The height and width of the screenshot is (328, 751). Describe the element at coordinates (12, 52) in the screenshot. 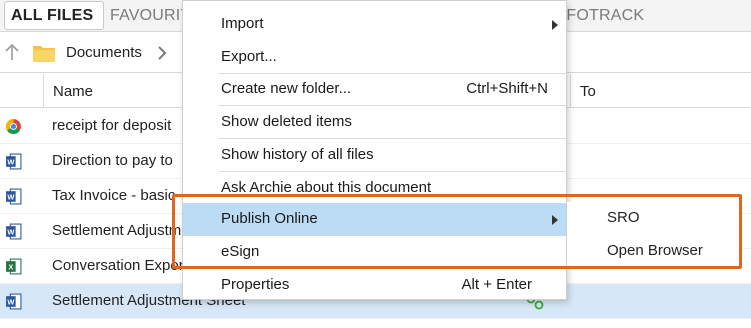

I see `up-arrow-icon` at that location.